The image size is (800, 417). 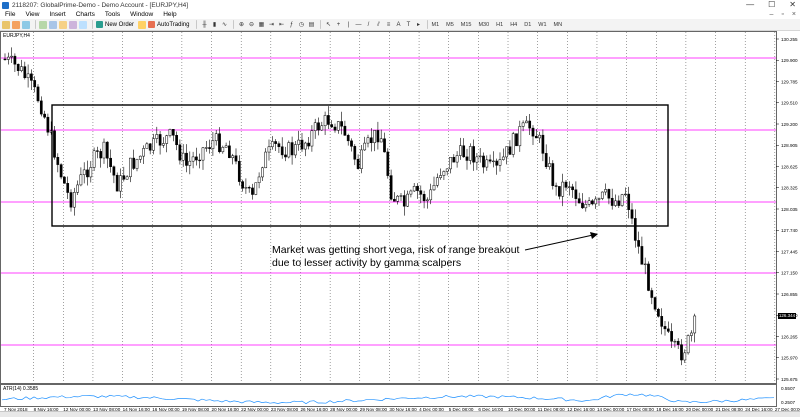 What do you see at coordinates (85, 14) in the screenshot?
I see `menu-charts: Charts` at bounding box center [85, 14].